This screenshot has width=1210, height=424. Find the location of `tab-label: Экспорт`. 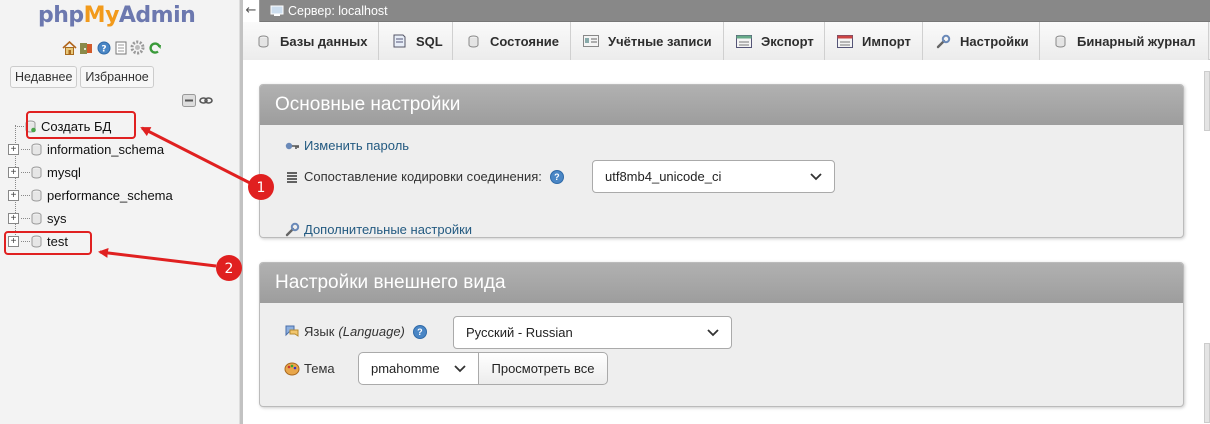

tab-label: Экспорт is located at coordinates (787, 41).